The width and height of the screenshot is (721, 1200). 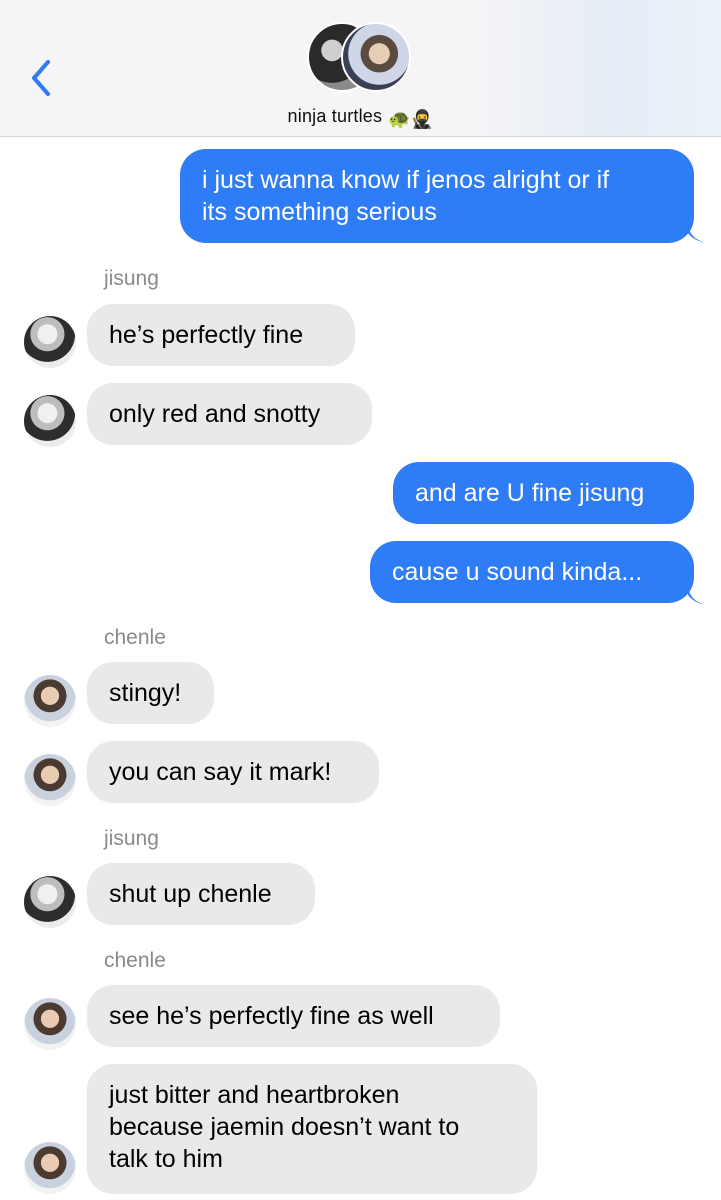 I want to click on incoming-message: stingy!, so click(x=150, y=693).